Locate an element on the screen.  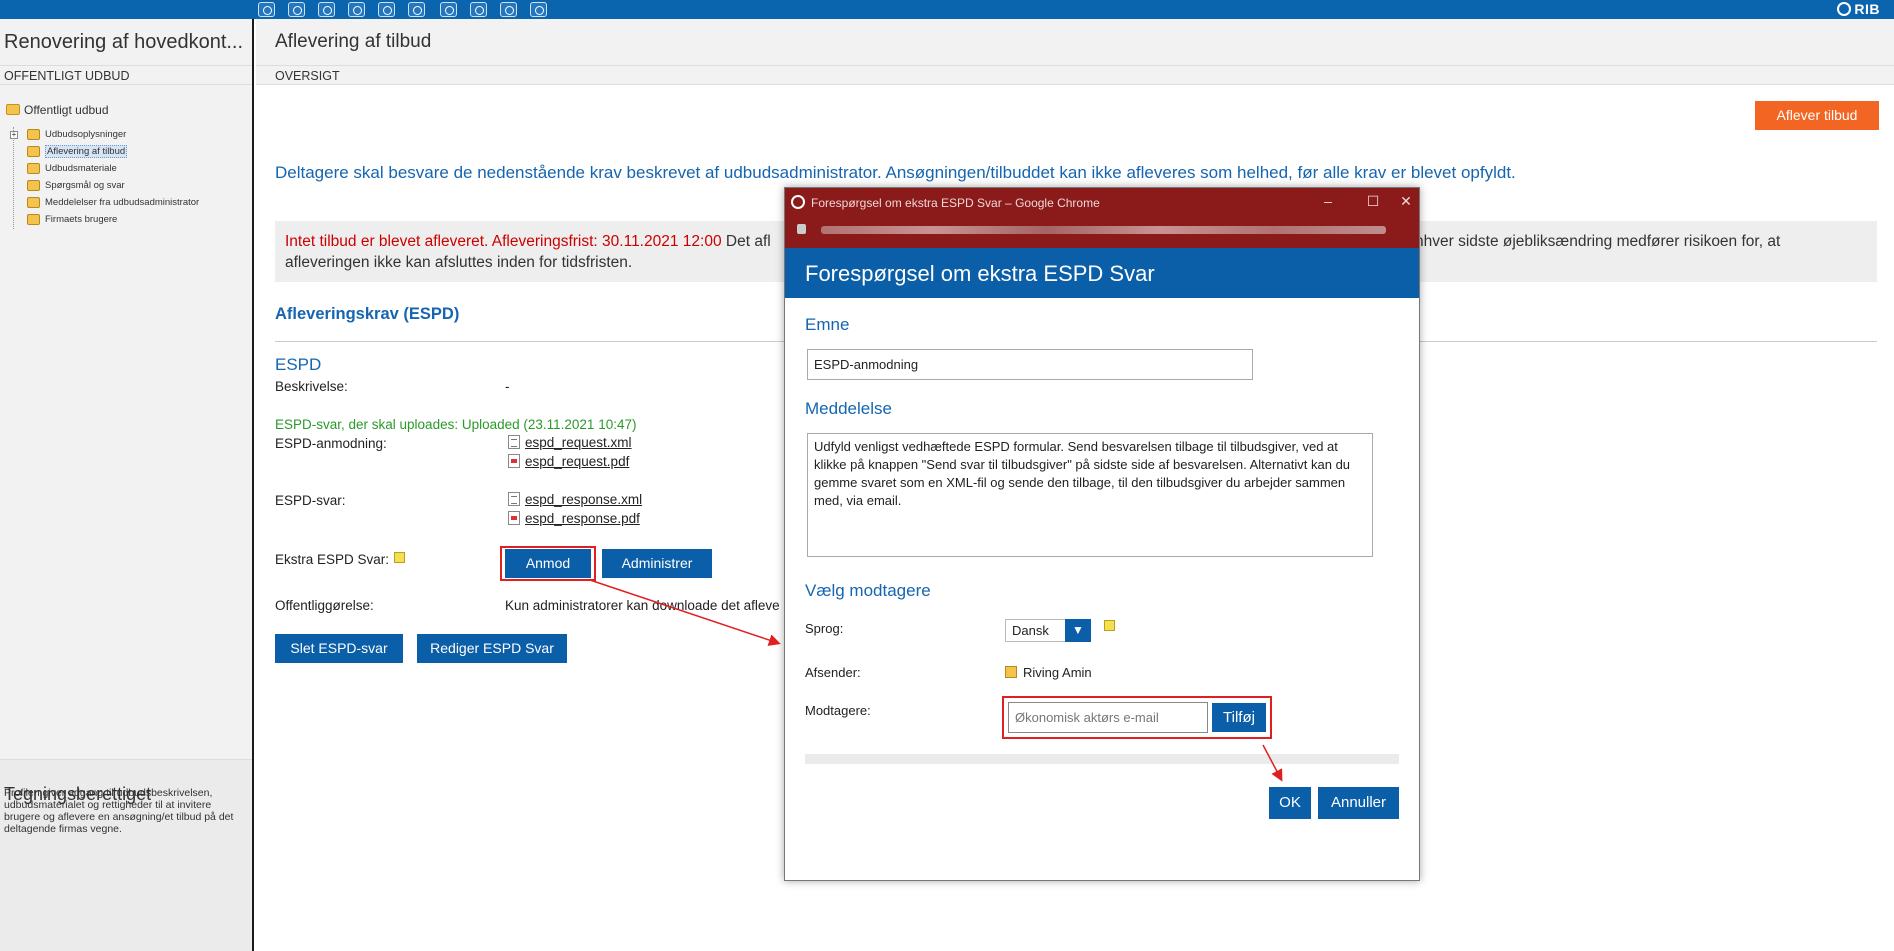
anmod-button: Anmod is located at coordinates (548, 563).